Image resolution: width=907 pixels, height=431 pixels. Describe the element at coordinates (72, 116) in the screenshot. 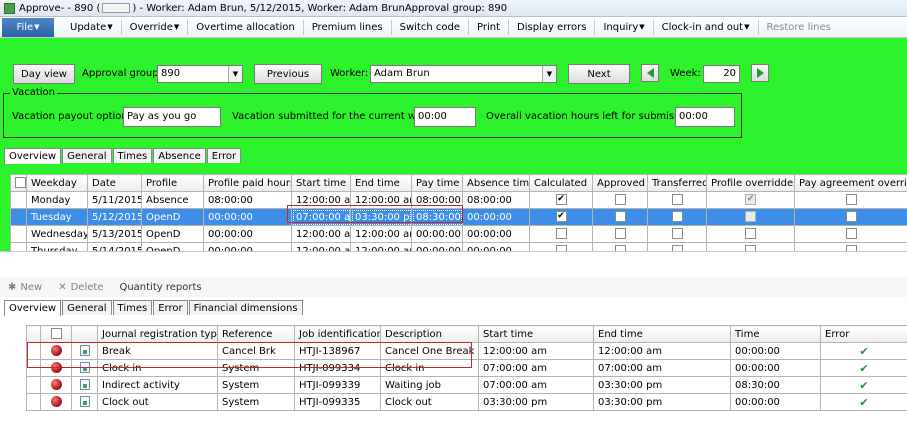

I see `vacation-payout-label: Vacation payout option:` at that location.